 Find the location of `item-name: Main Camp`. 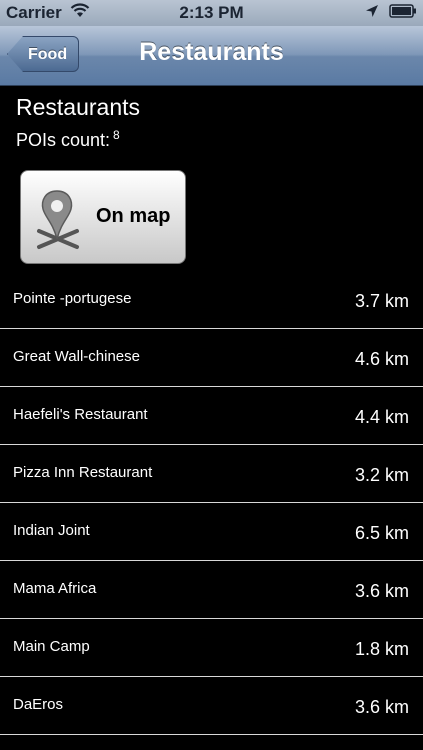

item-name: Main Camp is located at coordinates (51, 646).